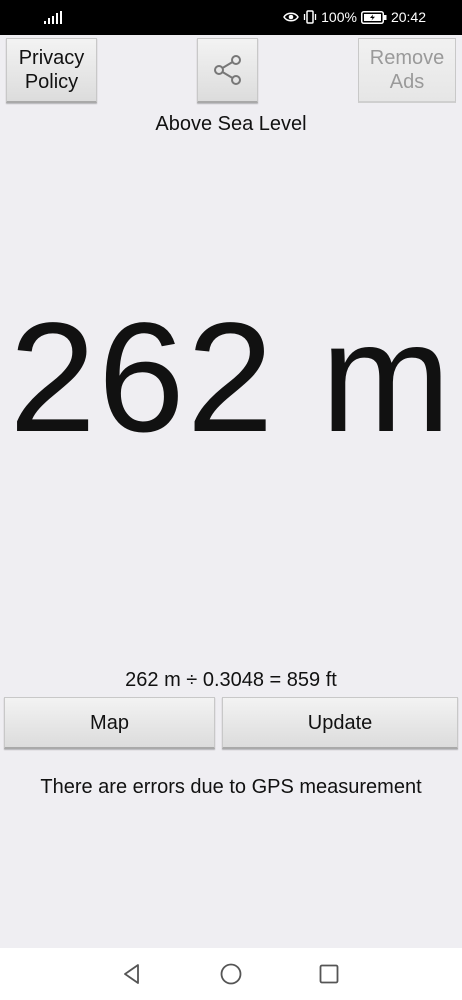  I want to click on share-button, so click(227, 70).